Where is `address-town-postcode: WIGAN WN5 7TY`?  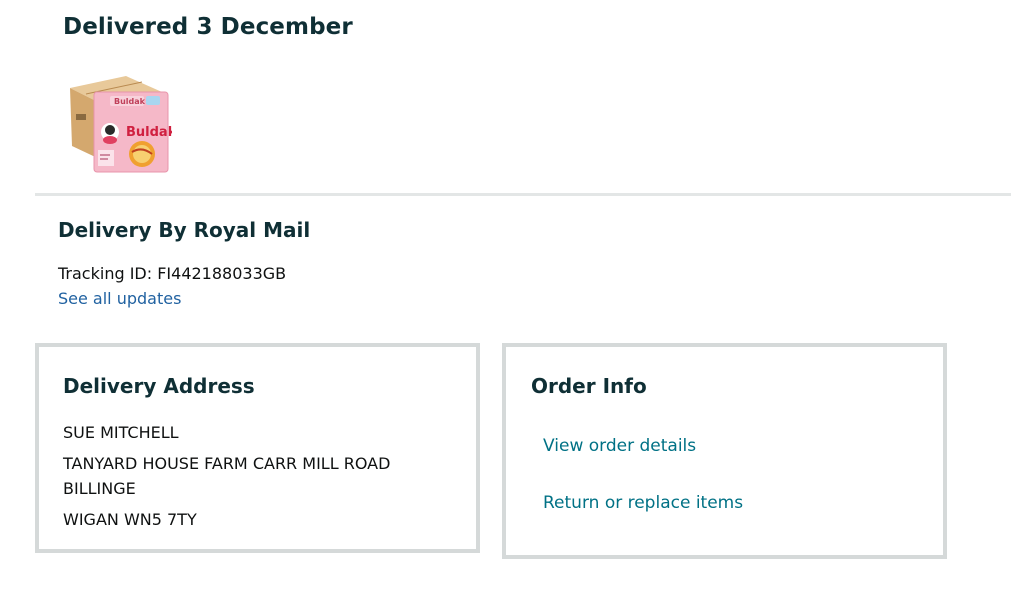 address-town-postcode: WIGAN WN5 7TY is located at coordinates (130, 519).